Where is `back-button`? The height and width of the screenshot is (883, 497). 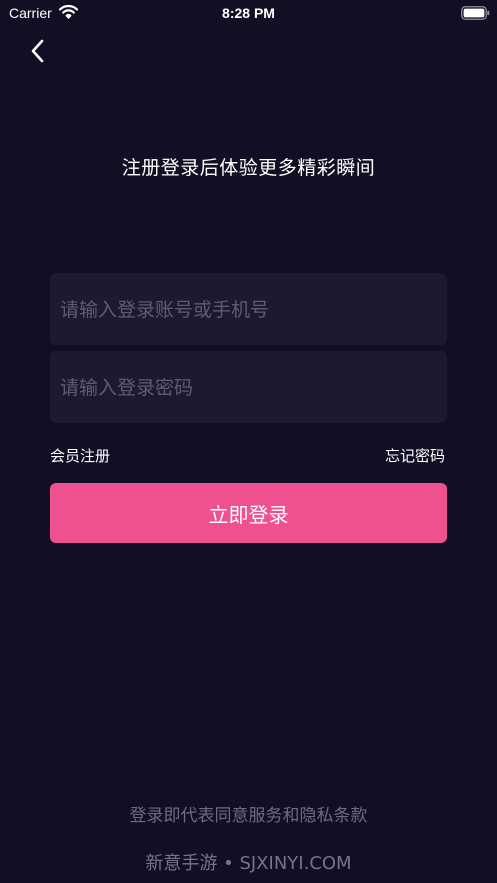 back-button is located at coordinates (37, 53).